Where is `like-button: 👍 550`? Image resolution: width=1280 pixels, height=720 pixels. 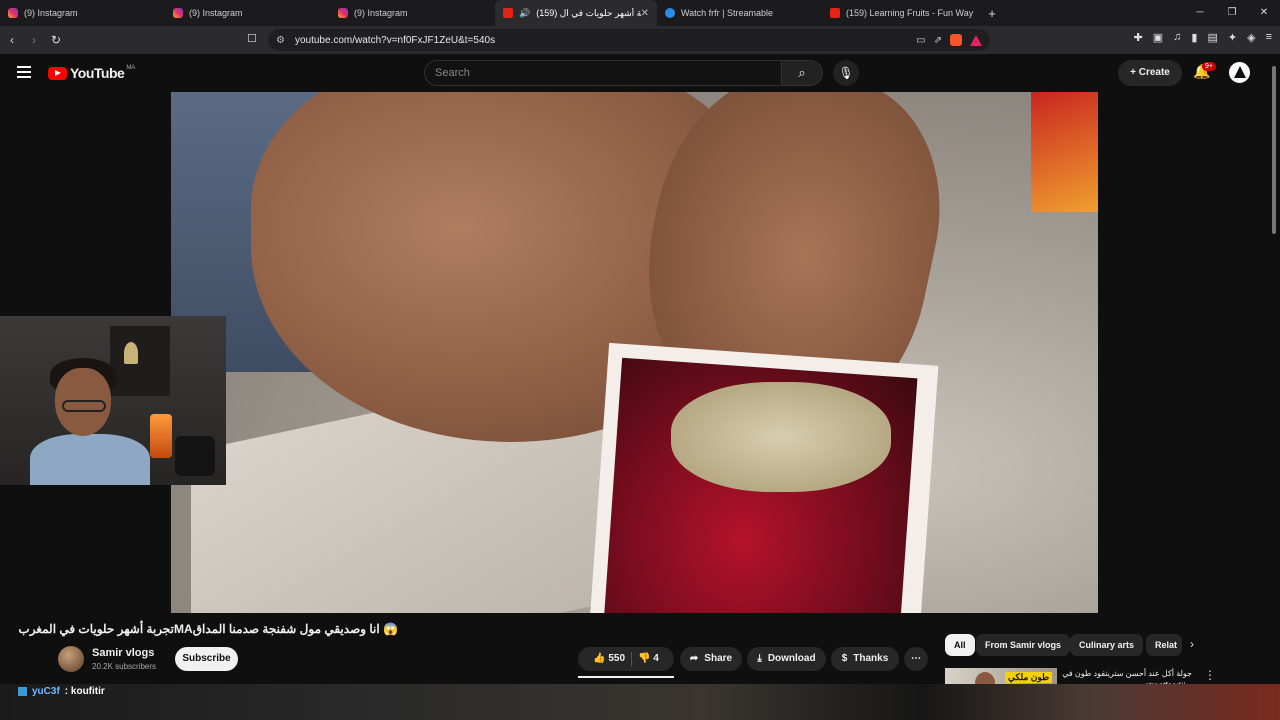 like-button: 👍 550 is located at coordinates (609, 659).